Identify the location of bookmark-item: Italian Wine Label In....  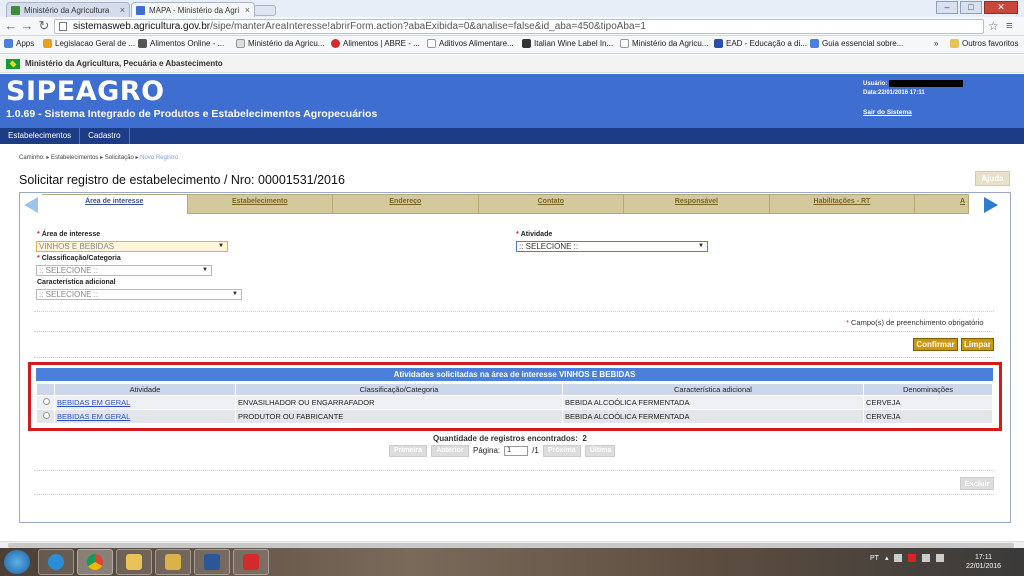
(567, 43).